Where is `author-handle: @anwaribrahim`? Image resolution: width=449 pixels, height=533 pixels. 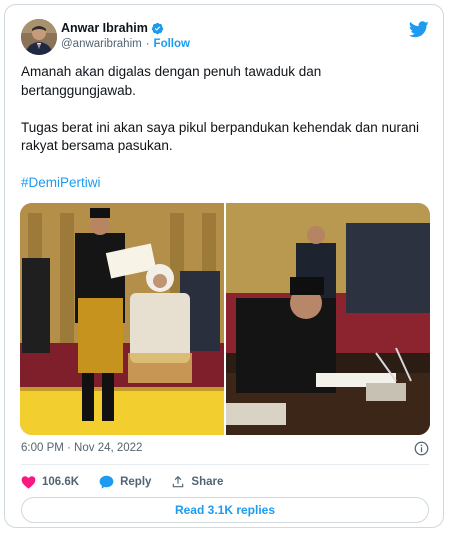
author-handle: @anwaribrahim is located at coordinates (101, 44).